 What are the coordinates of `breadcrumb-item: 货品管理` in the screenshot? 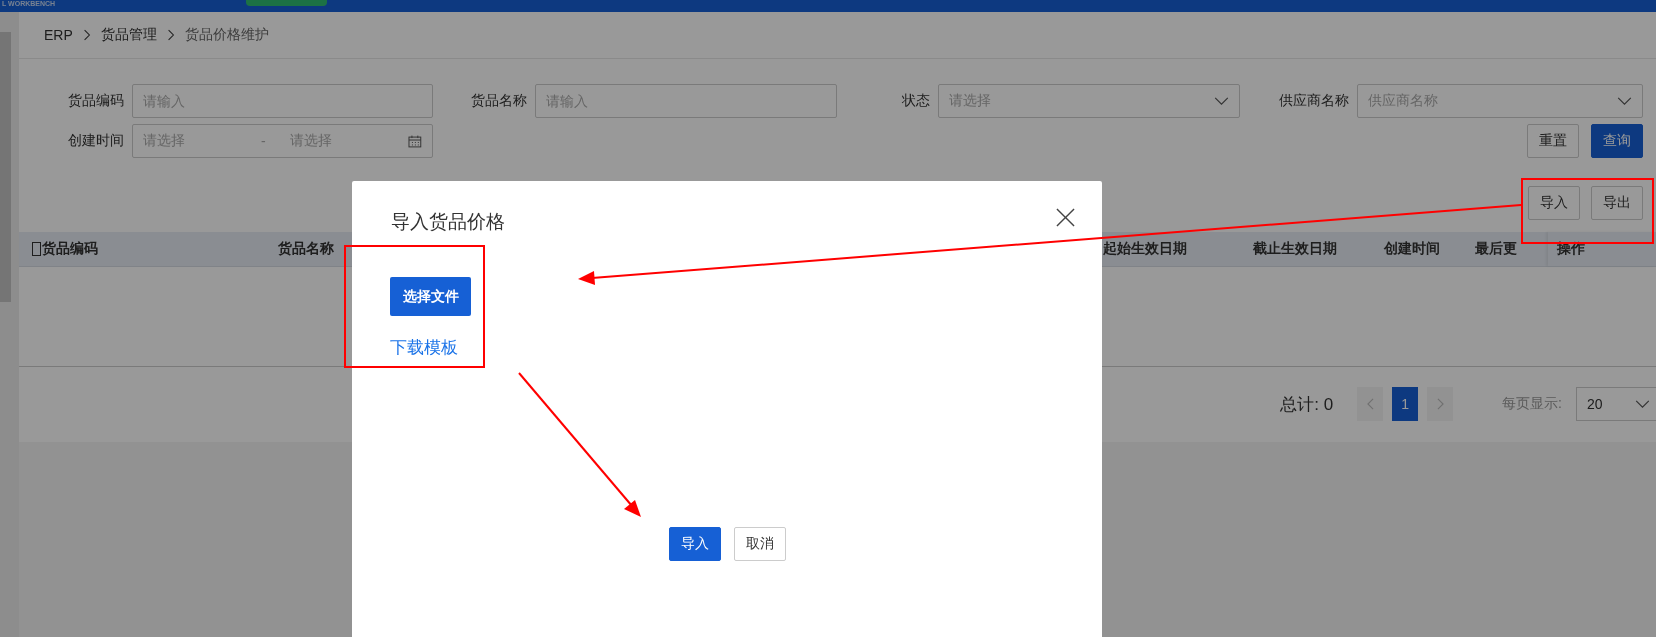 It's located at (128, 35).